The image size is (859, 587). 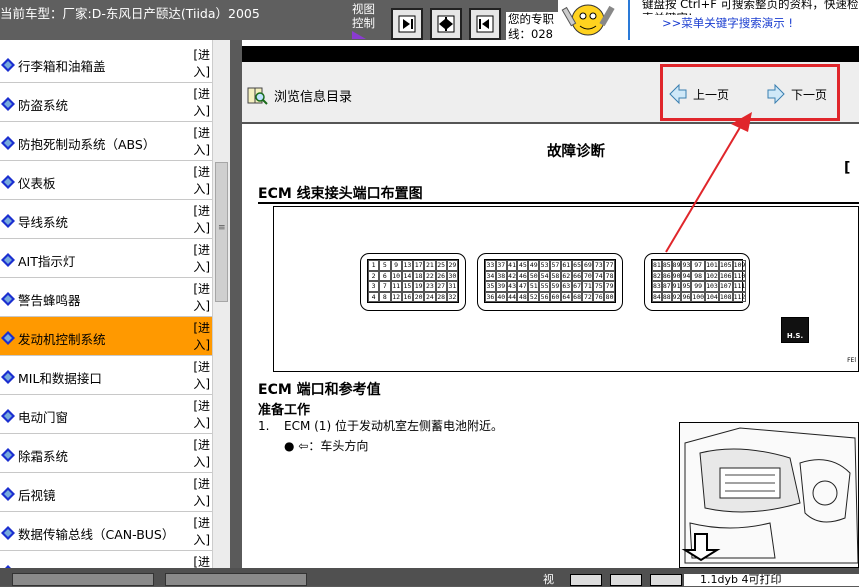 I want to click on connector-pin: 99, so click(x=698, y=286).